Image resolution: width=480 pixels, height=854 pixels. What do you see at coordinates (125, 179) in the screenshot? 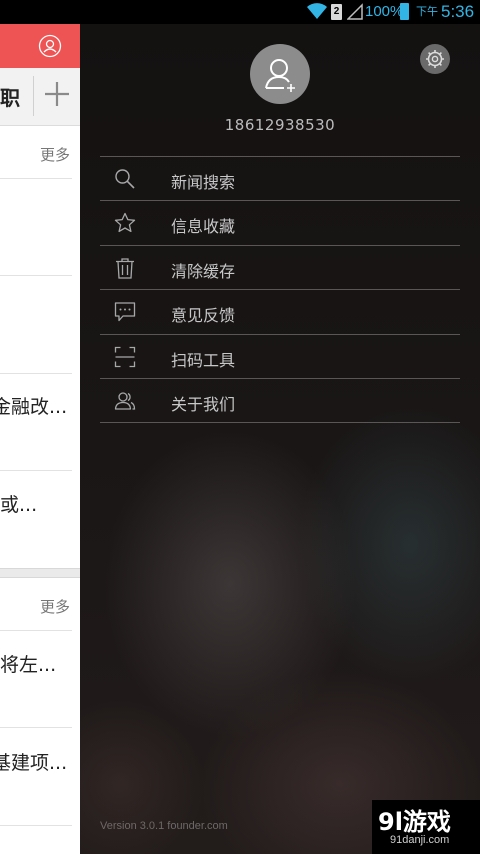
I see `search-icon` at bounding box center [125, 179].